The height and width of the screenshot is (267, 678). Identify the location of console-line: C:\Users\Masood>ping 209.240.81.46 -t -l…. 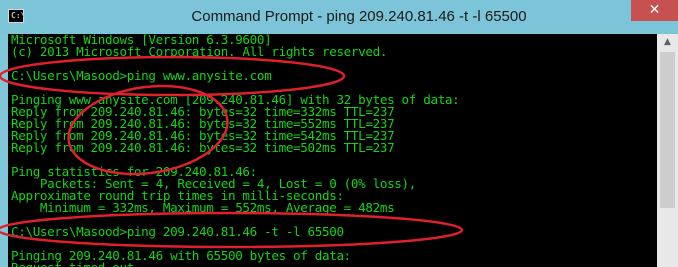
(177, 231).